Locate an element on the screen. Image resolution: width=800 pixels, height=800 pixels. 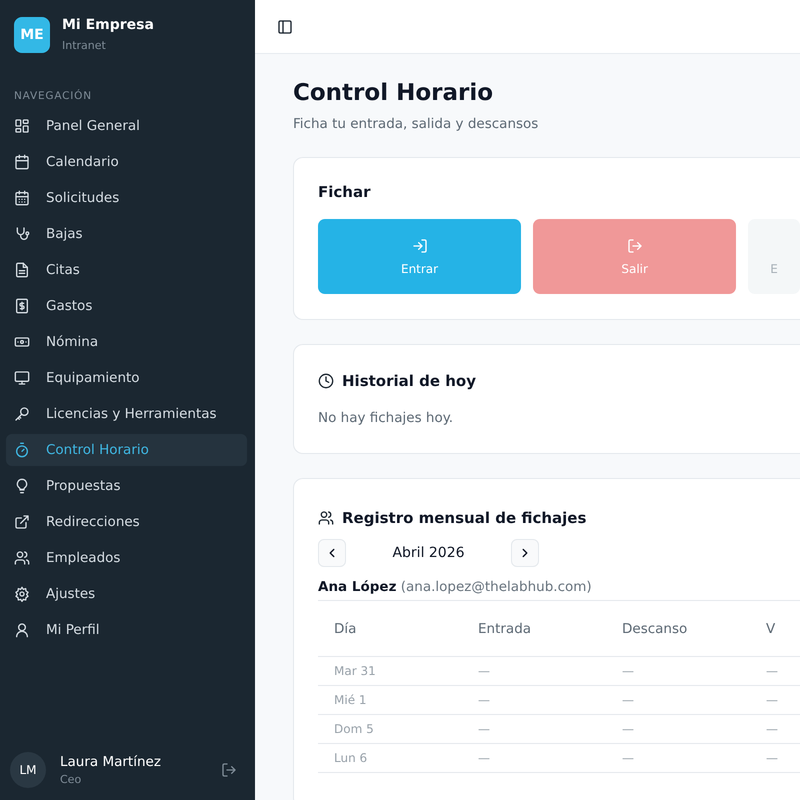
column-header: Entrada is located at coordinates (505, 628).